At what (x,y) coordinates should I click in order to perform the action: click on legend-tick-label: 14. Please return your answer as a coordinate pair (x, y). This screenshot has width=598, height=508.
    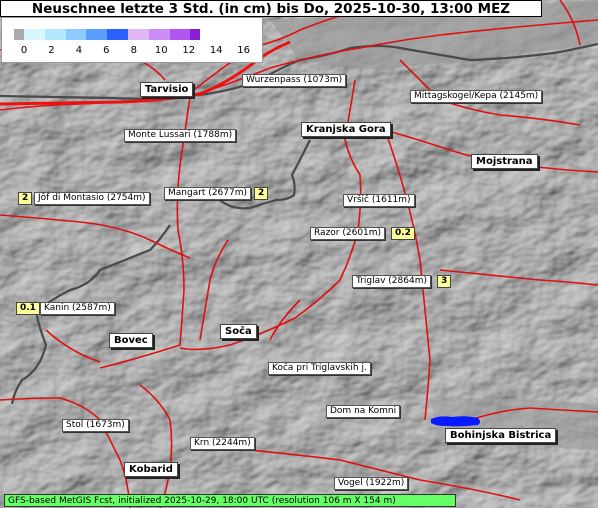
    Looking at the image, I should click on (216, 50).